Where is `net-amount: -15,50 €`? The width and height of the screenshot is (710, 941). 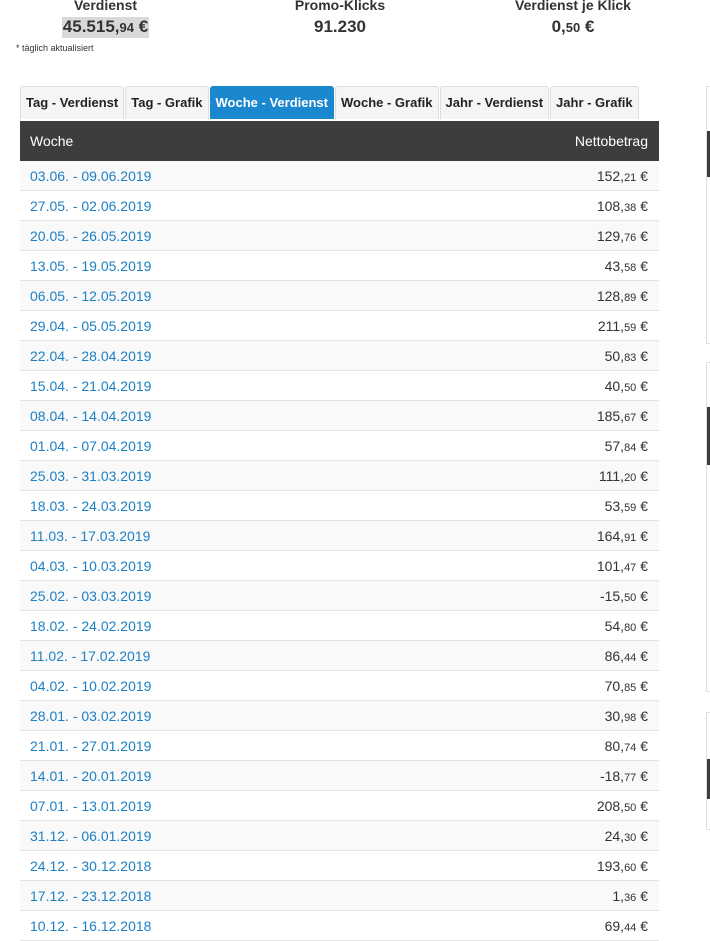
net-amount: -15,50 € is located at coordinates (624, 596).